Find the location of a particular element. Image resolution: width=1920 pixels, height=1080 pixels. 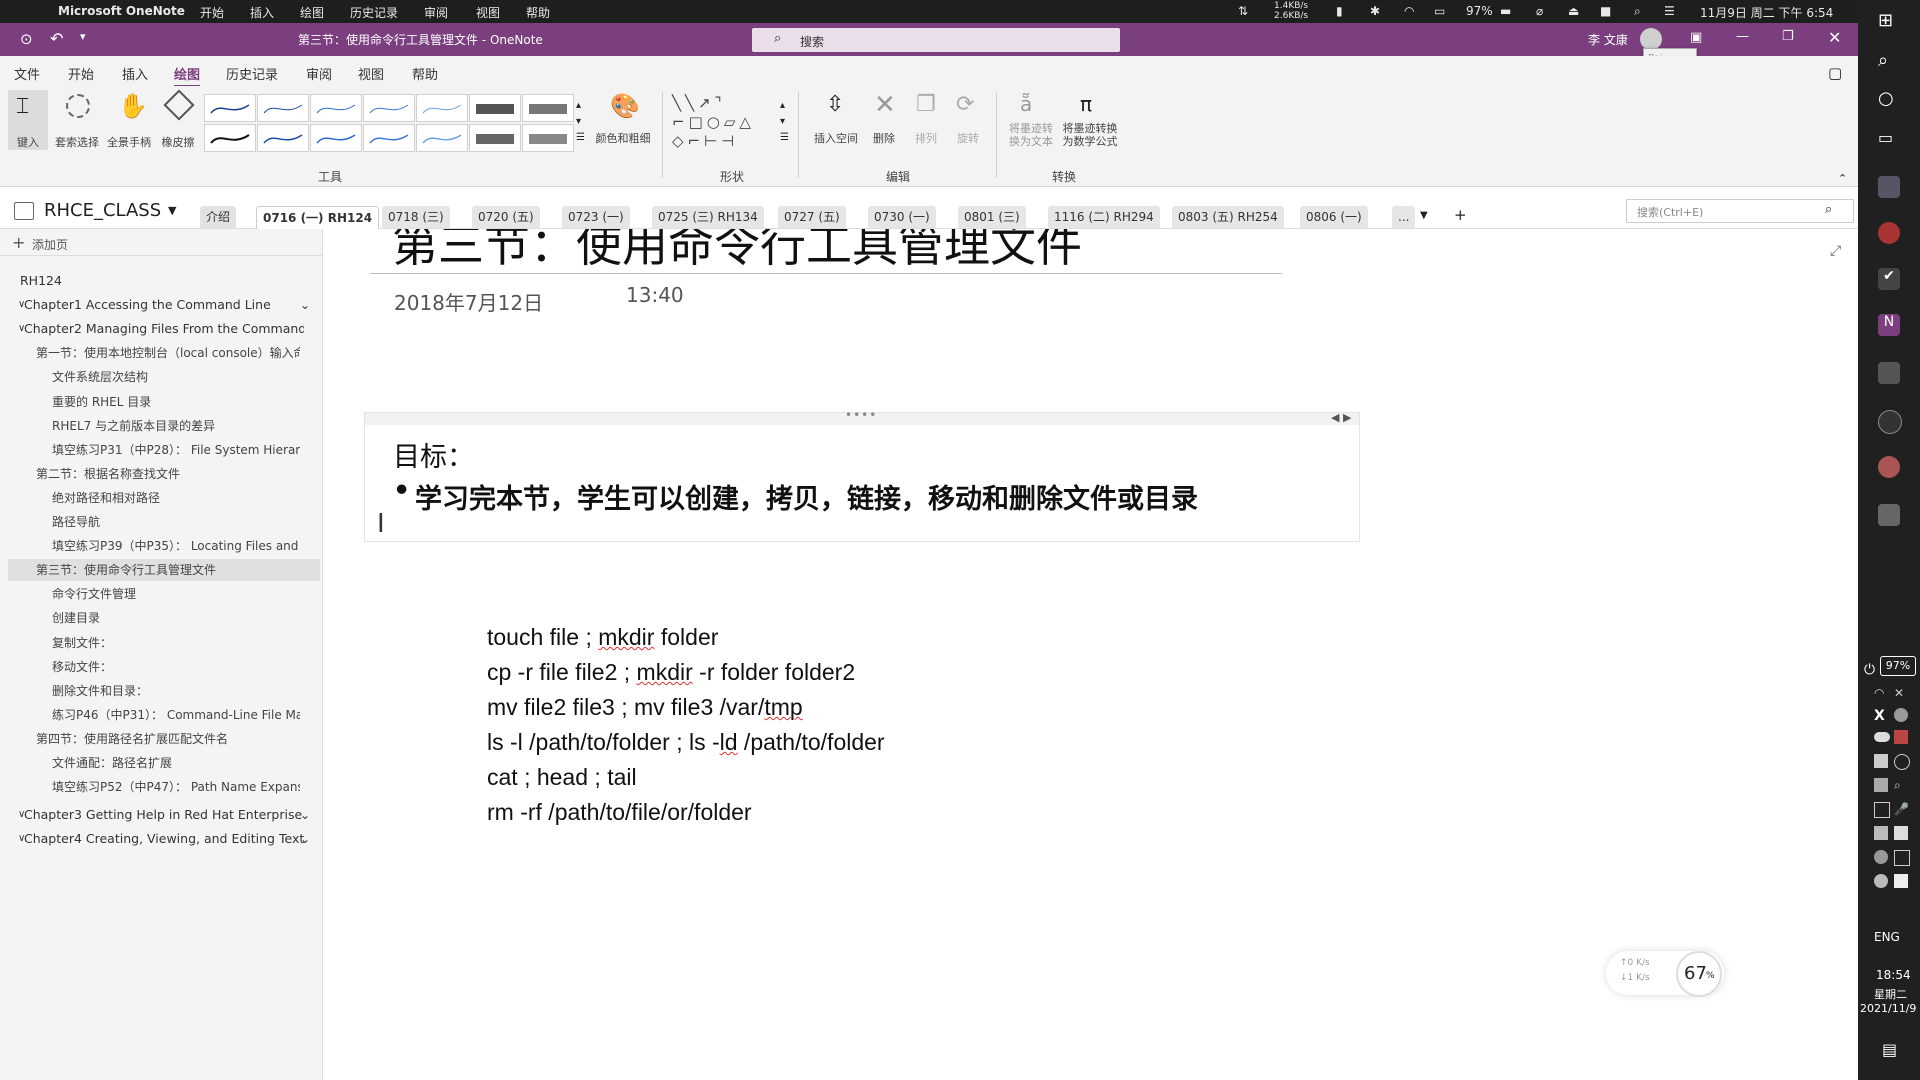

expand-icon: ⤢ is located at coordinates (1835, 251).